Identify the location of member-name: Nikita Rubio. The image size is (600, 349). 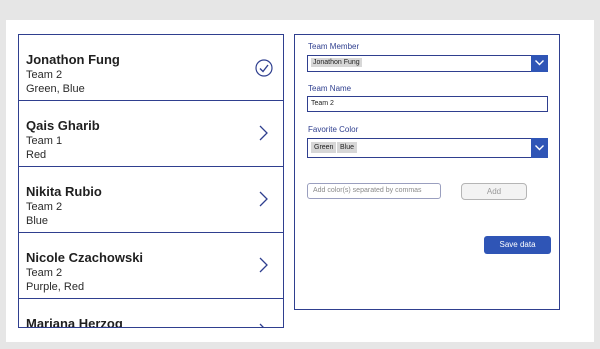
(64, 191).